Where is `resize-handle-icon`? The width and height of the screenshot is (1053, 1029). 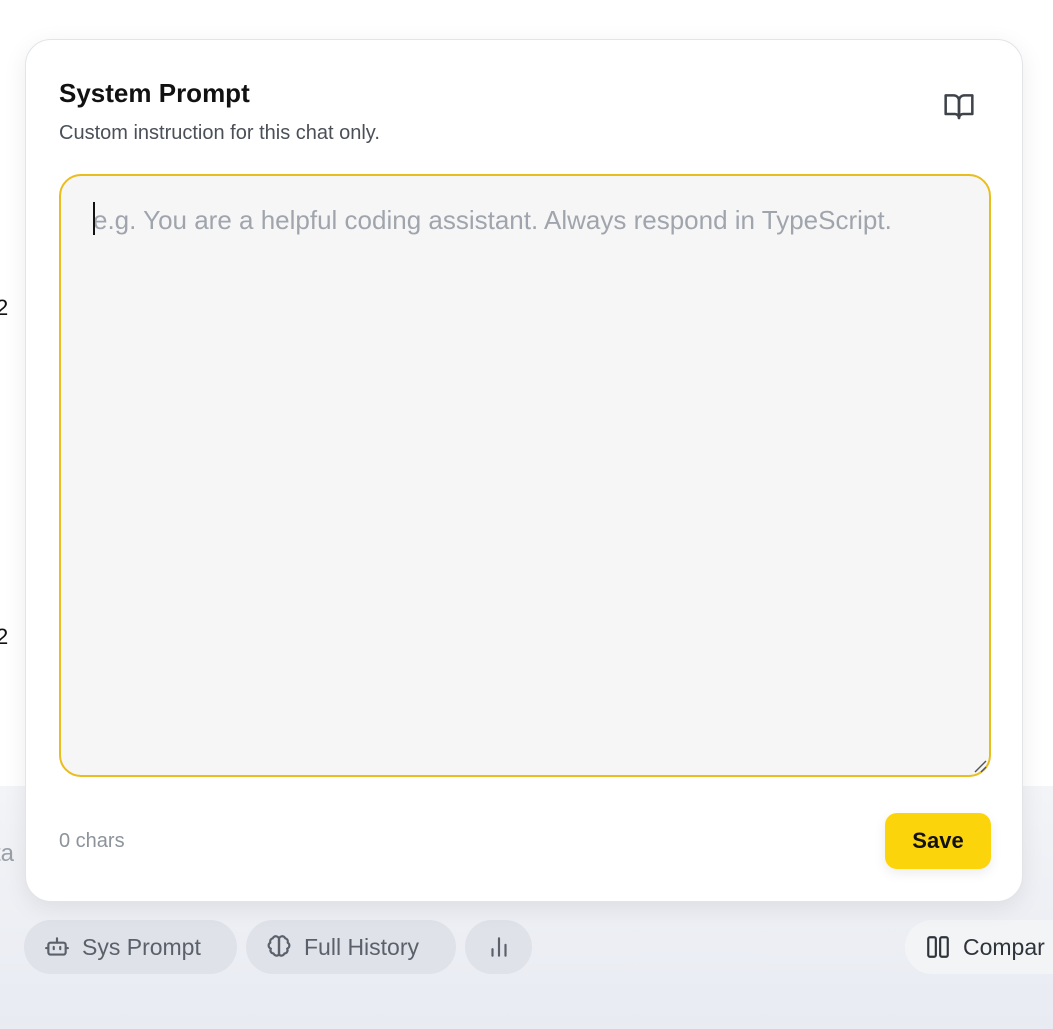
resize-handle-icon is located at coordinates (979, 765).